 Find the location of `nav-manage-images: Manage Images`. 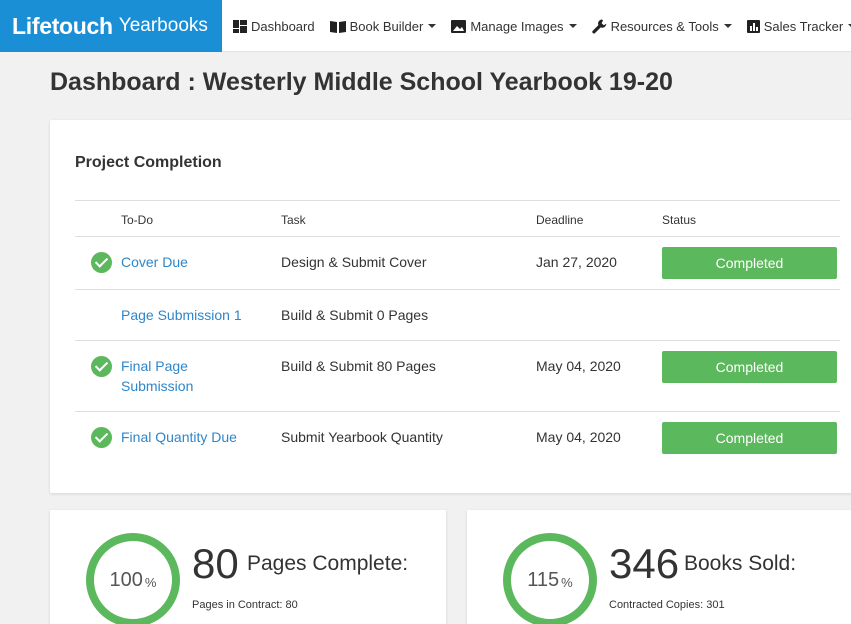

nav-manage-images: Manage Images is located at coordinates (514, 26).